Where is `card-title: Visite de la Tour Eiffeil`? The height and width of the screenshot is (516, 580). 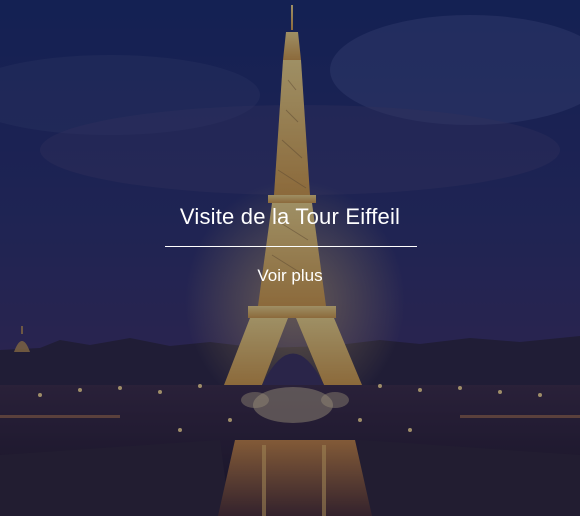 card-title: Visite de la Tour Eiffeil is located at coordinates (290, 216).